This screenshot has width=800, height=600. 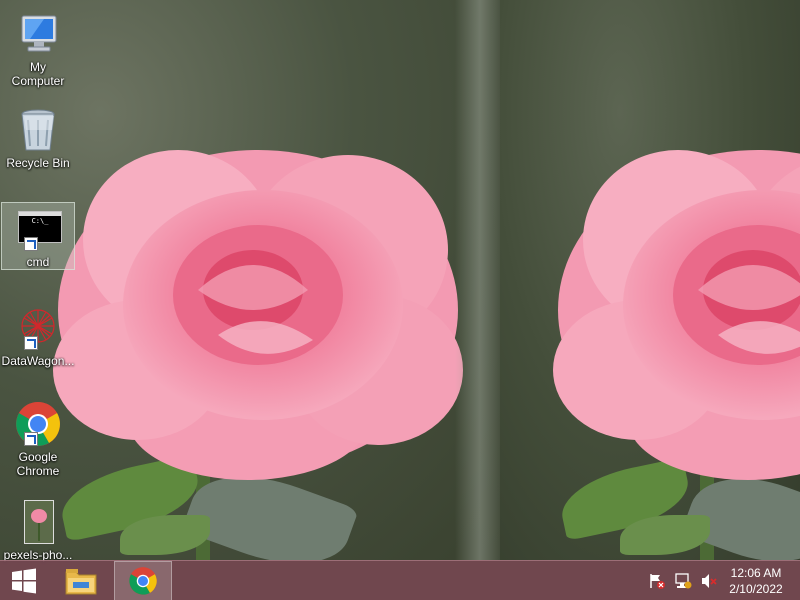 I want to click on desktop-icon-google-chrome: Google Chrome, so click(x=38, y=437).